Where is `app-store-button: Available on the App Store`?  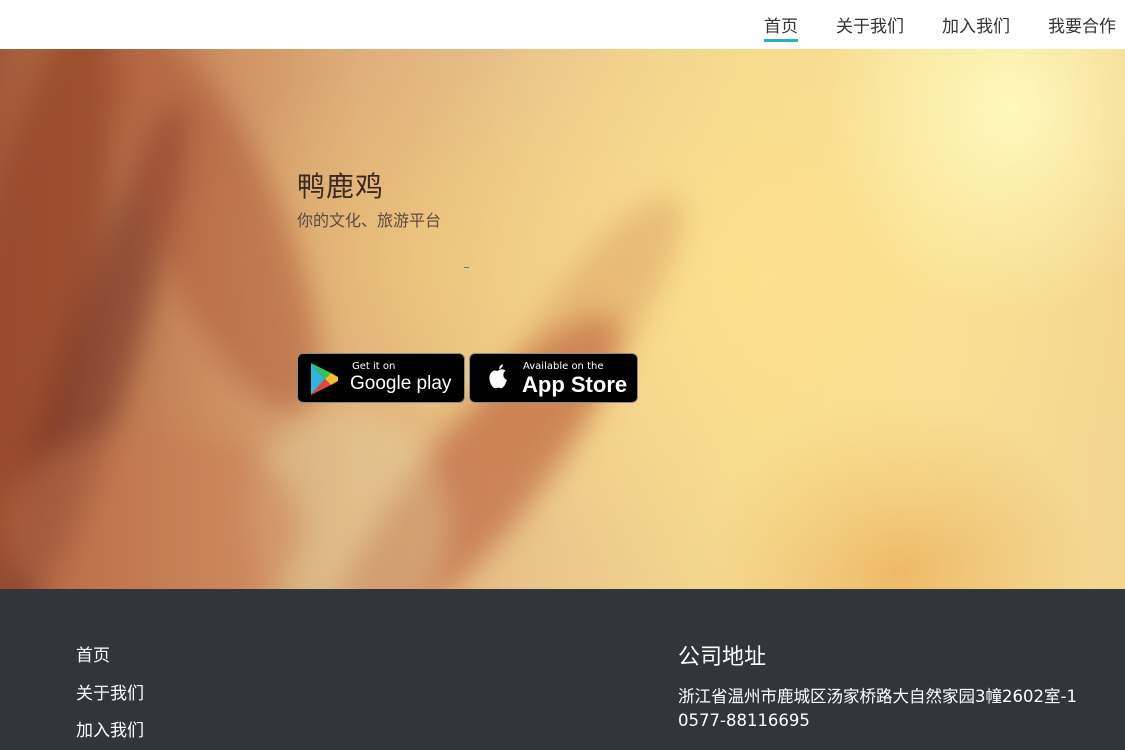 app-store-button: Available on the App Store is located at coordinates (553, 378).